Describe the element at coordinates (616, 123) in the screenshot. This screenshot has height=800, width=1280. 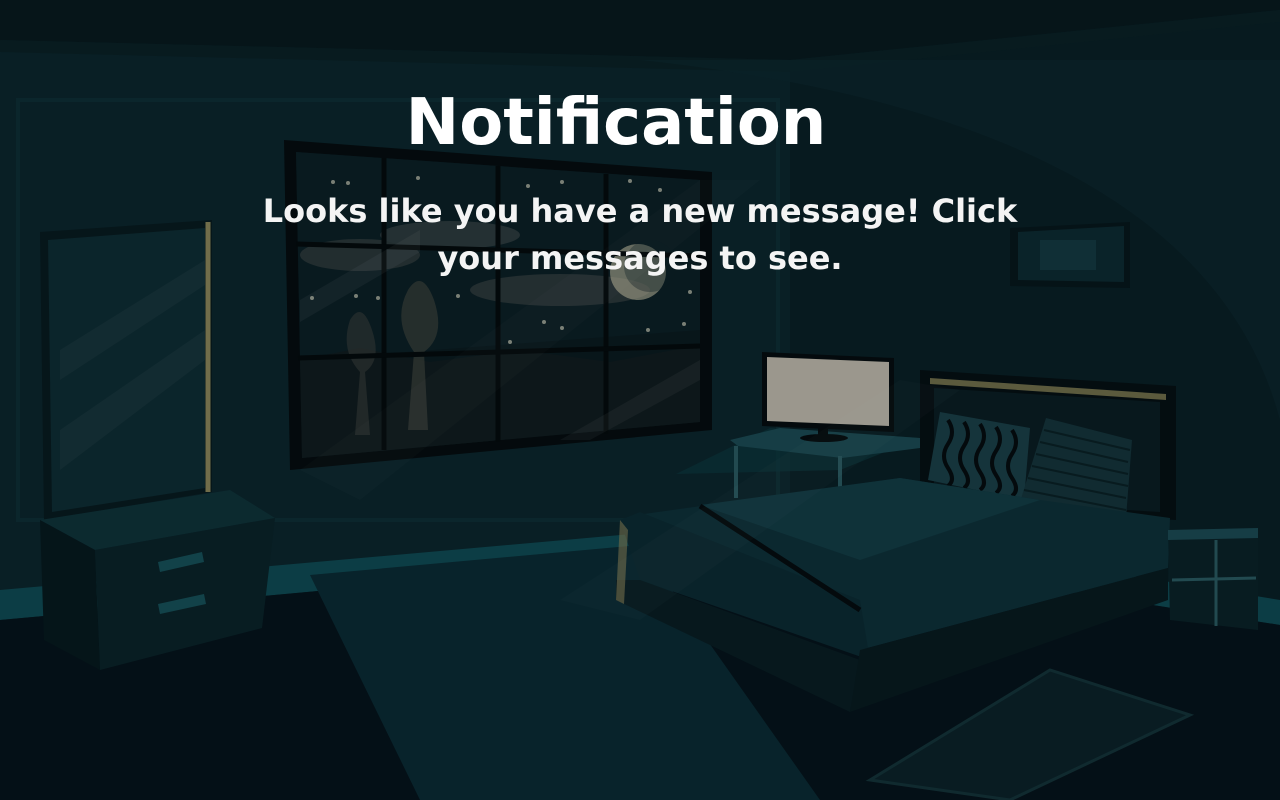
I see `notification-title: Notification` at that location.